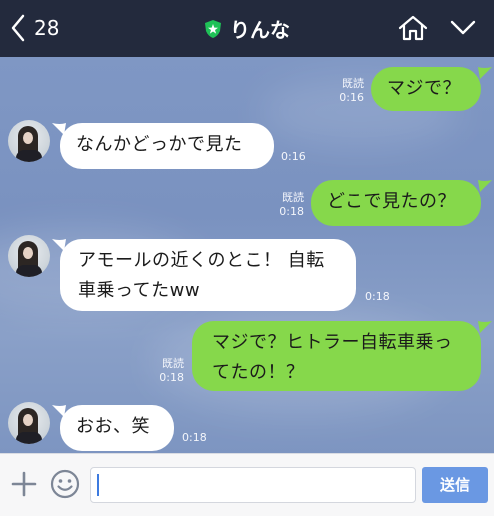 The image size is (494, 516). I want to click on outgoing-message: マジで？, so click(426, 89).